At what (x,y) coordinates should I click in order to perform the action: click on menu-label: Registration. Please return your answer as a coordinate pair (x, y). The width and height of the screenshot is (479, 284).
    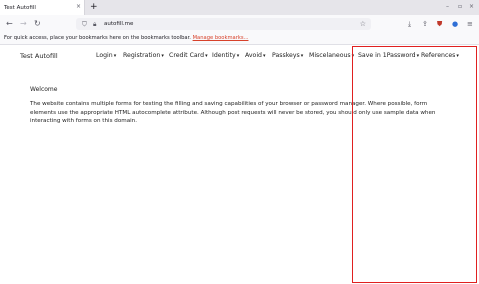
    Looking at the image, I should click on (142, 55).